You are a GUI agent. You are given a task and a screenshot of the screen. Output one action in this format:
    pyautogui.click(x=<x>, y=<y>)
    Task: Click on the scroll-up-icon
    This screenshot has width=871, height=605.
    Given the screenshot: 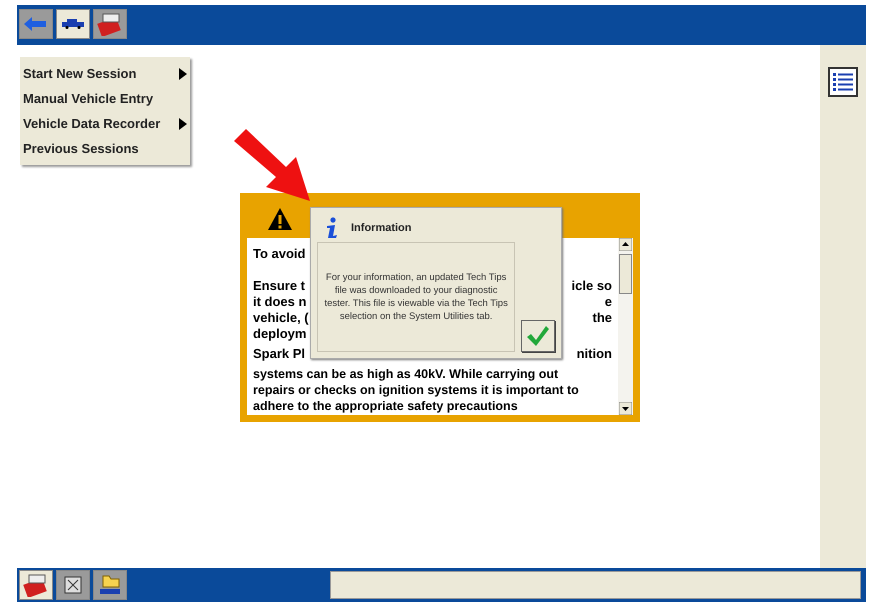 What is the action you would take?
    pyautogui.click(x=625, y=244)
    